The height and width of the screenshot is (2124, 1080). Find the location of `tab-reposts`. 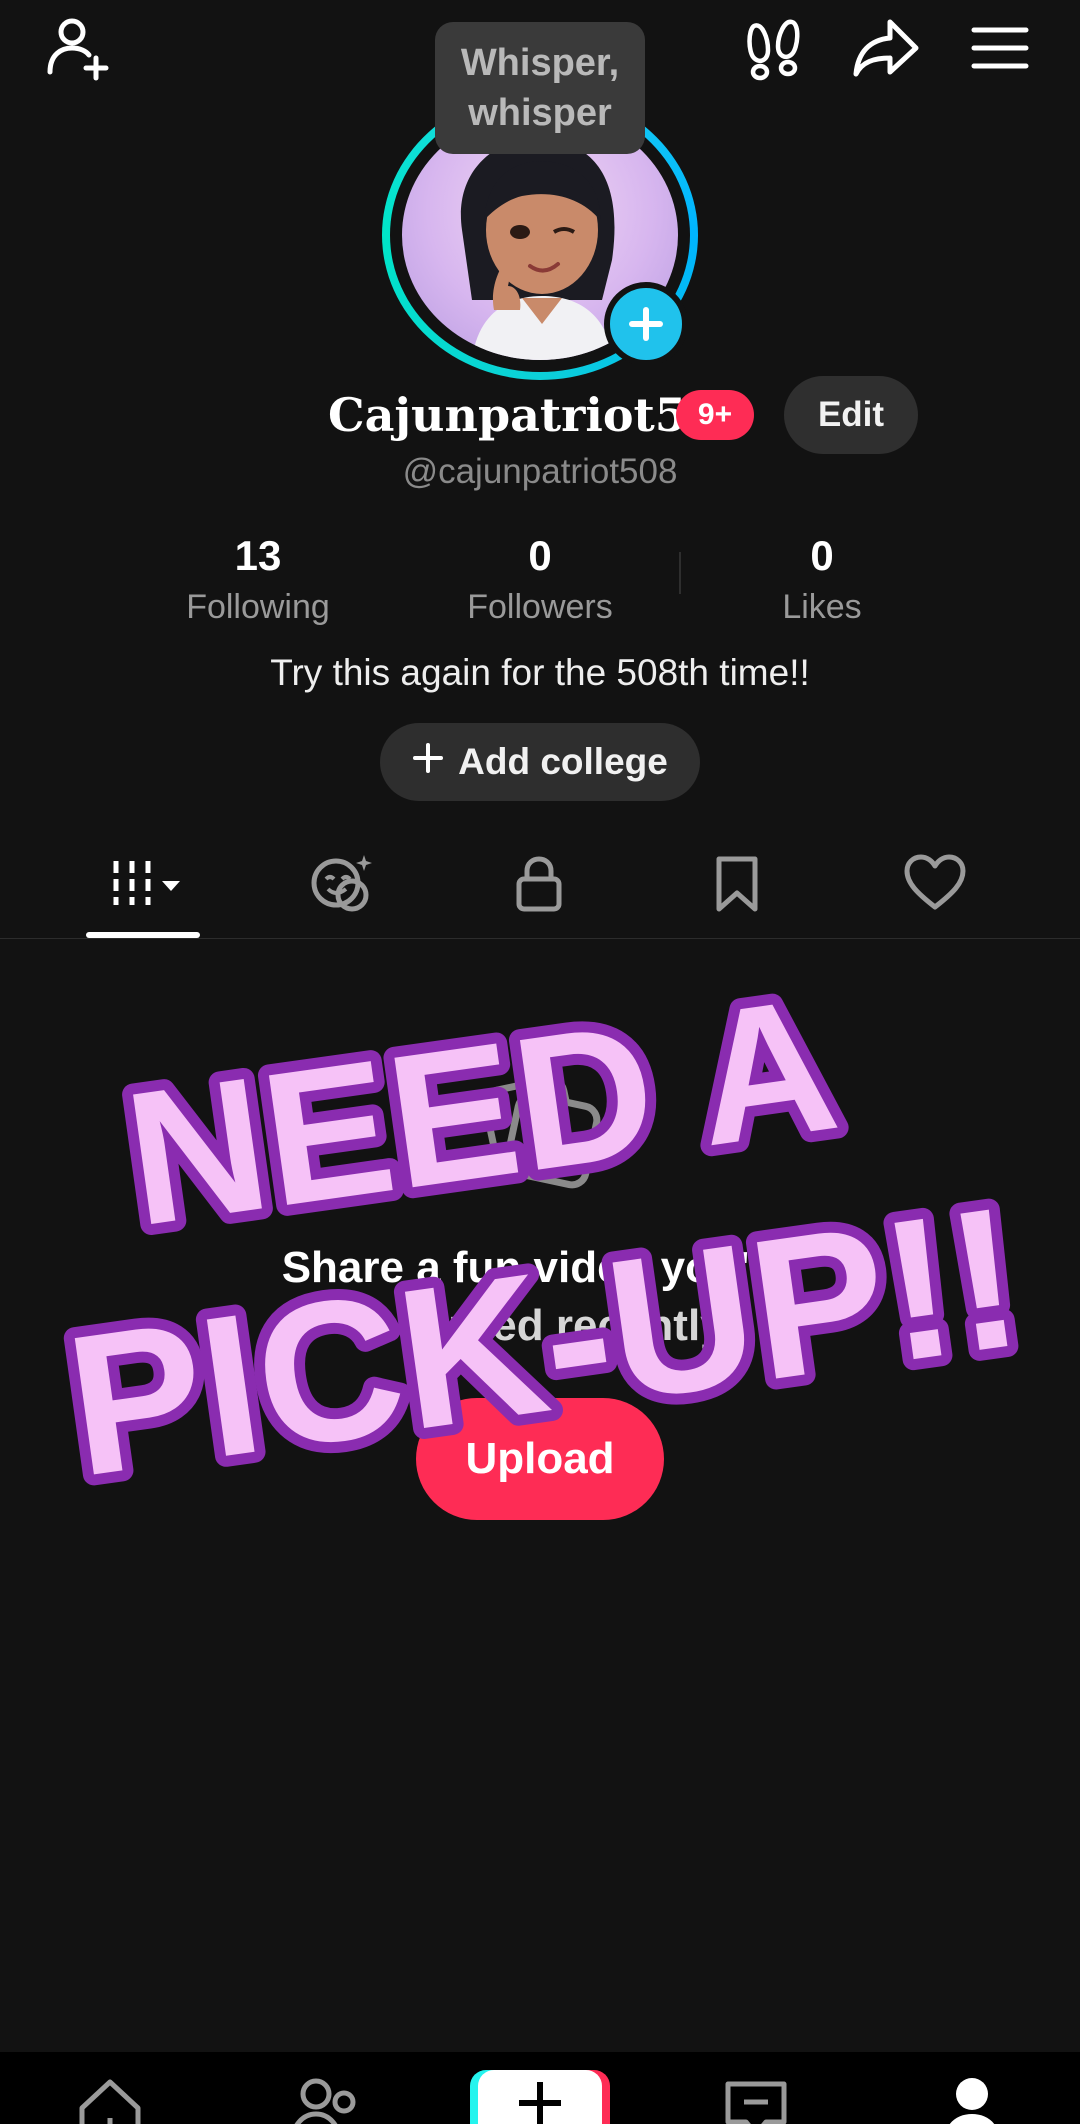

tab-reposts is located at coordinates (343, 883).